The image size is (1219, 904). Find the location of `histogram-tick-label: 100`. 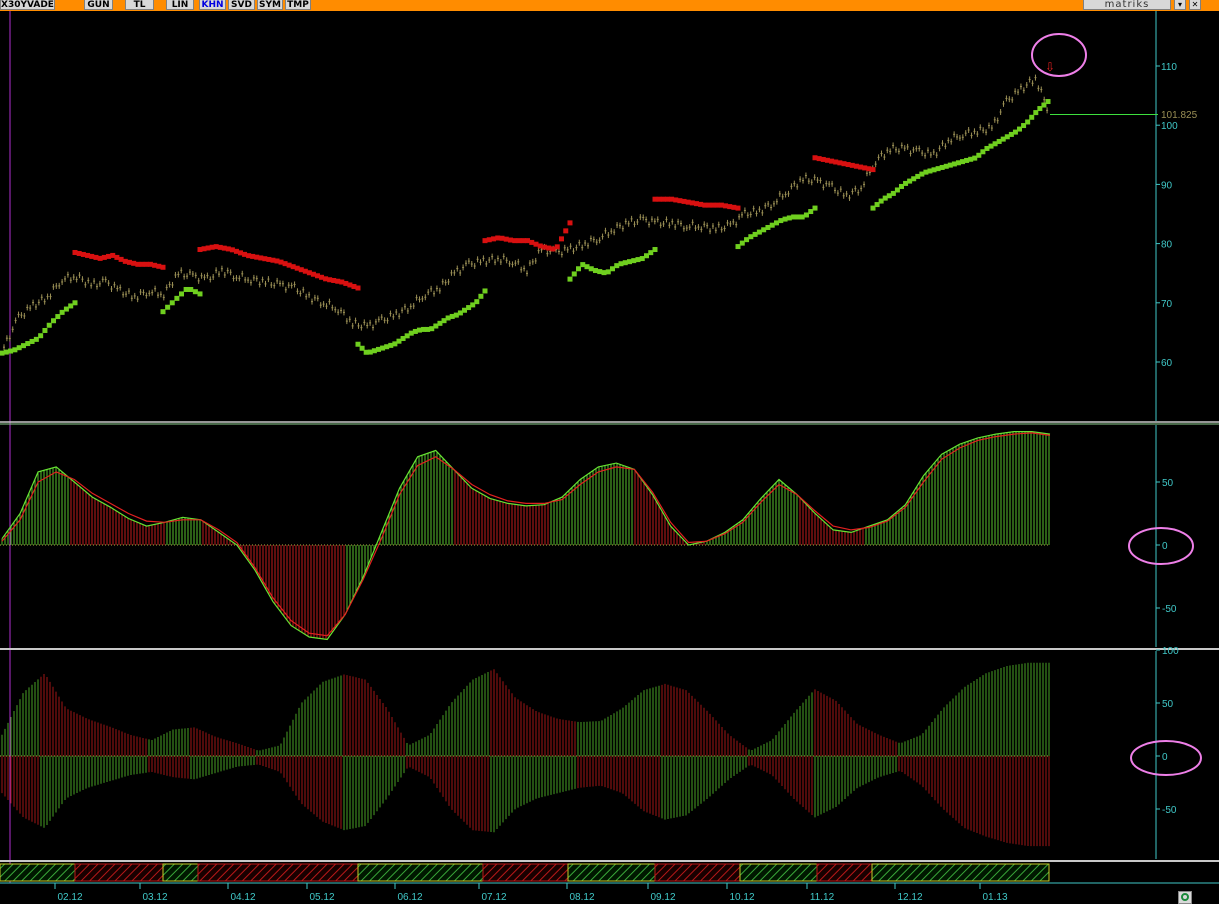

histogram-tick-label: 100 is located at coordinates (1170, 651).